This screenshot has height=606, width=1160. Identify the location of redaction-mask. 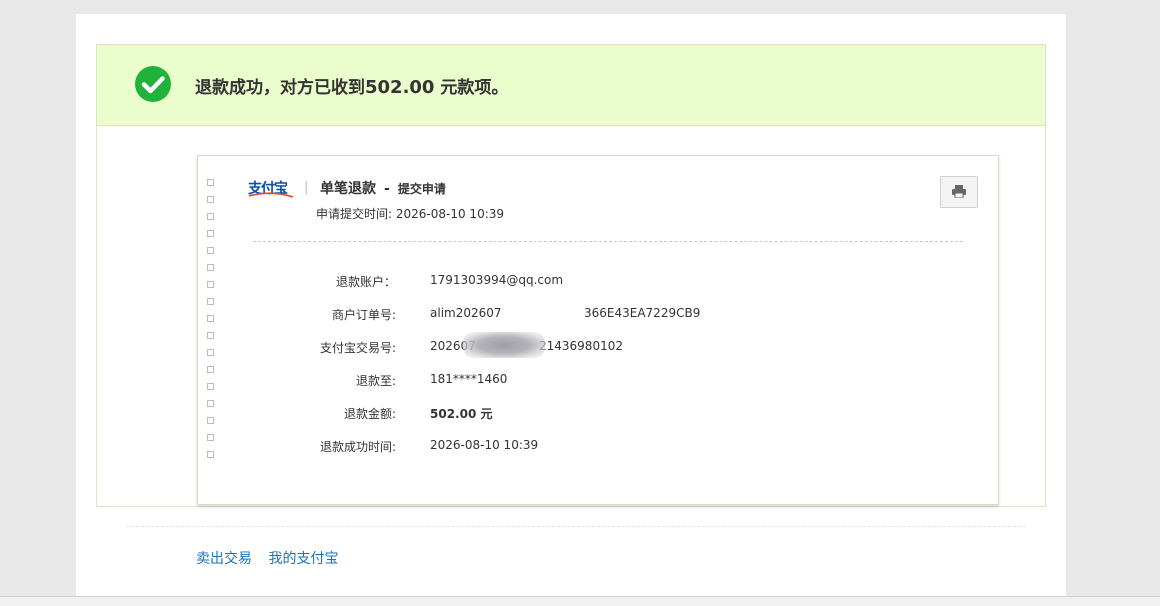
(544, 314).